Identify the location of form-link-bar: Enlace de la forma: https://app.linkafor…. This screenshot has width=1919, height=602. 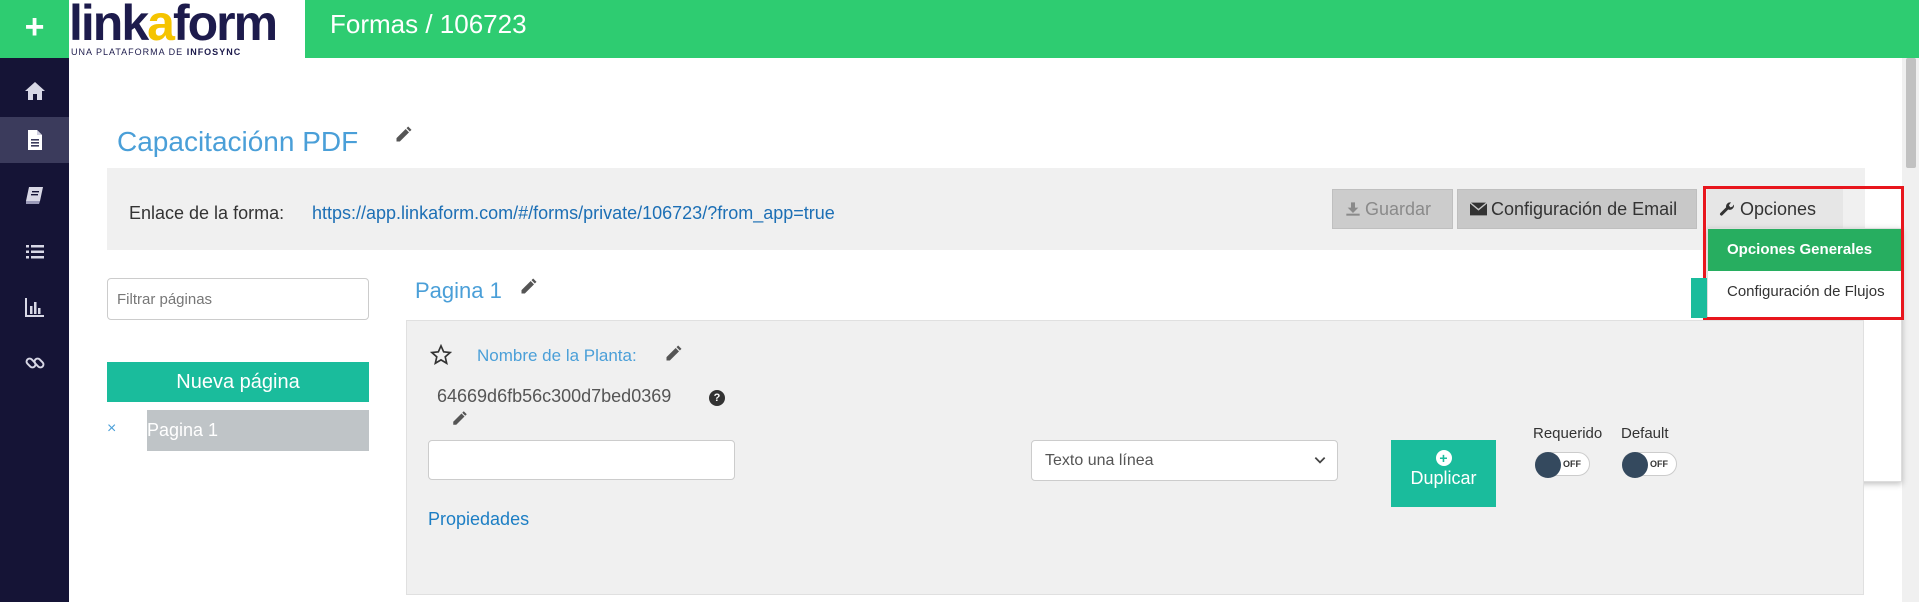
(986, 209).